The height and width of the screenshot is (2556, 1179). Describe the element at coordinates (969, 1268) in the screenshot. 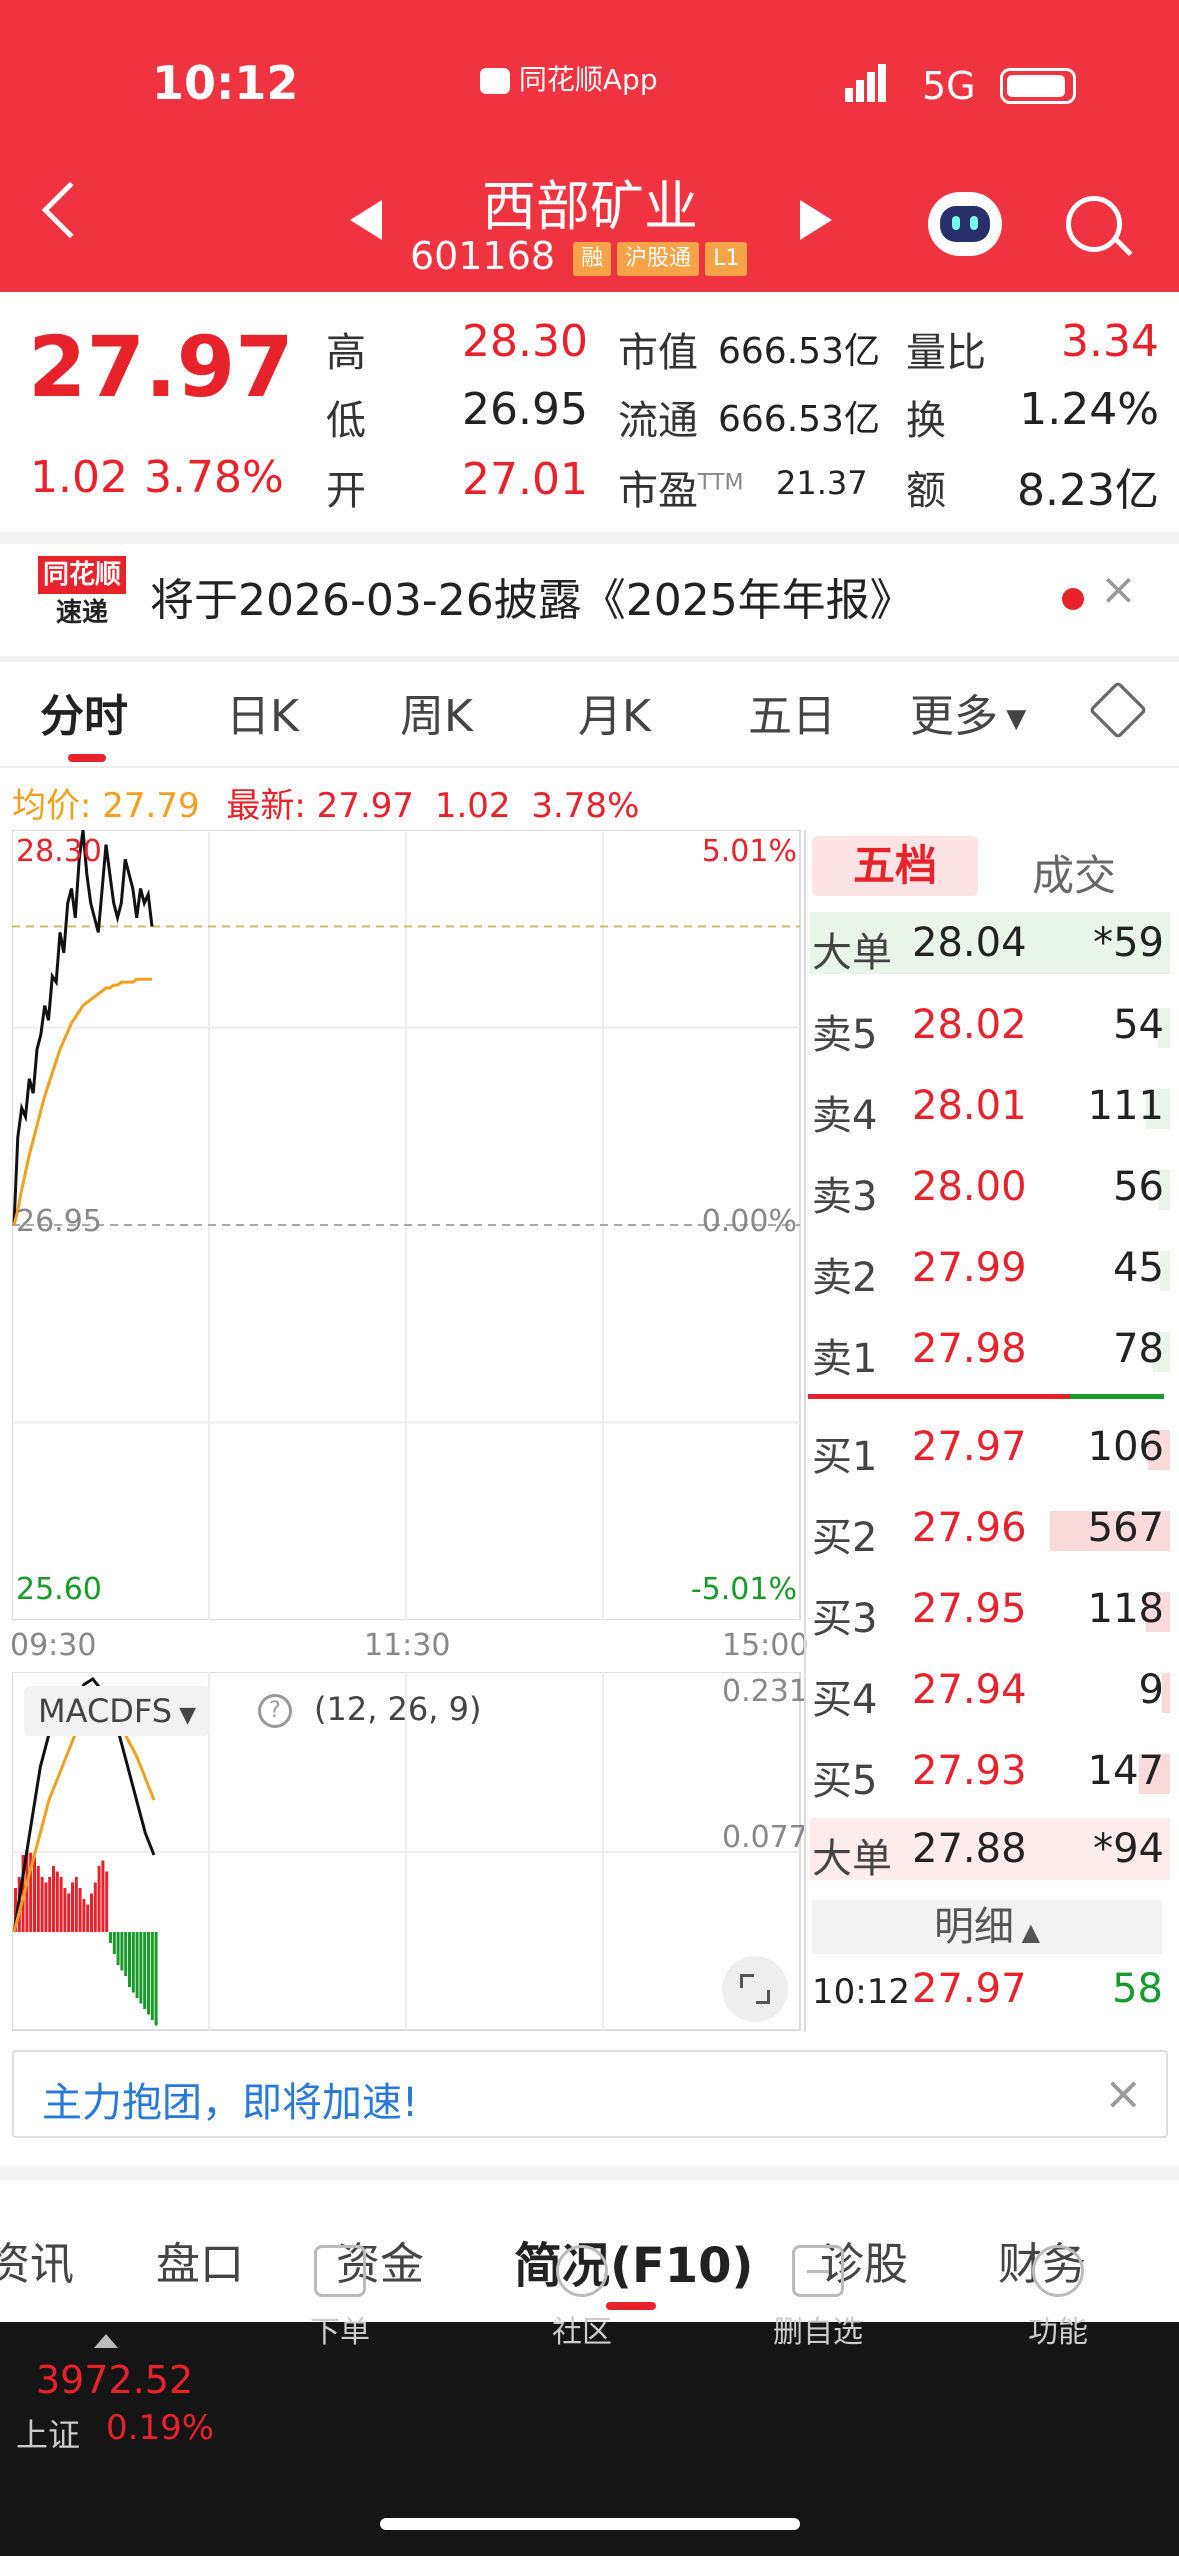

I see `order-price: 27.99` at that location.